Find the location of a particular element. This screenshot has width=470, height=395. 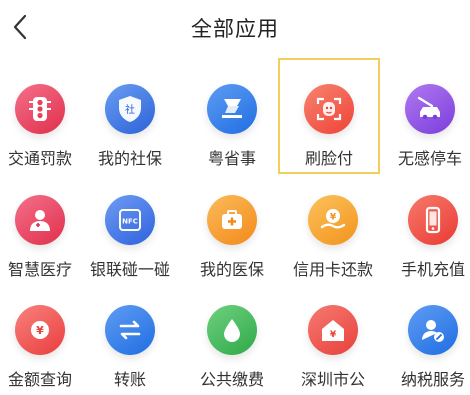

housing-fund-icon: ¥ is located at coordinates (333, 330).